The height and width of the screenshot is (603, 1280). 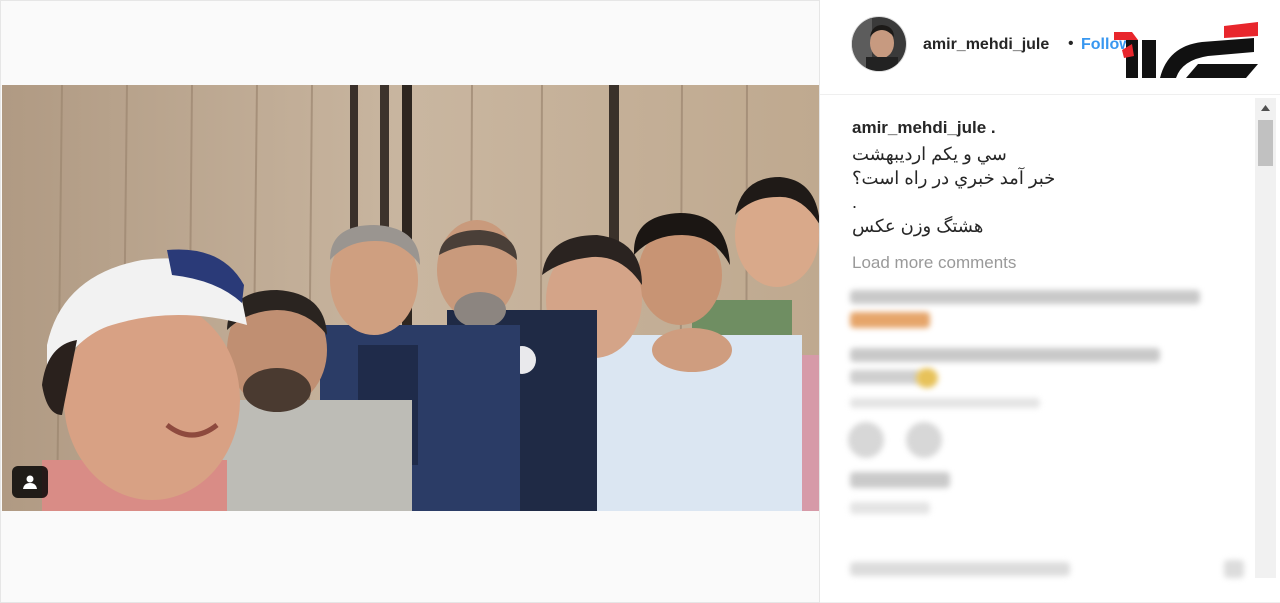 I want to click on blurred-add-comment, so click(x=960, y=569).